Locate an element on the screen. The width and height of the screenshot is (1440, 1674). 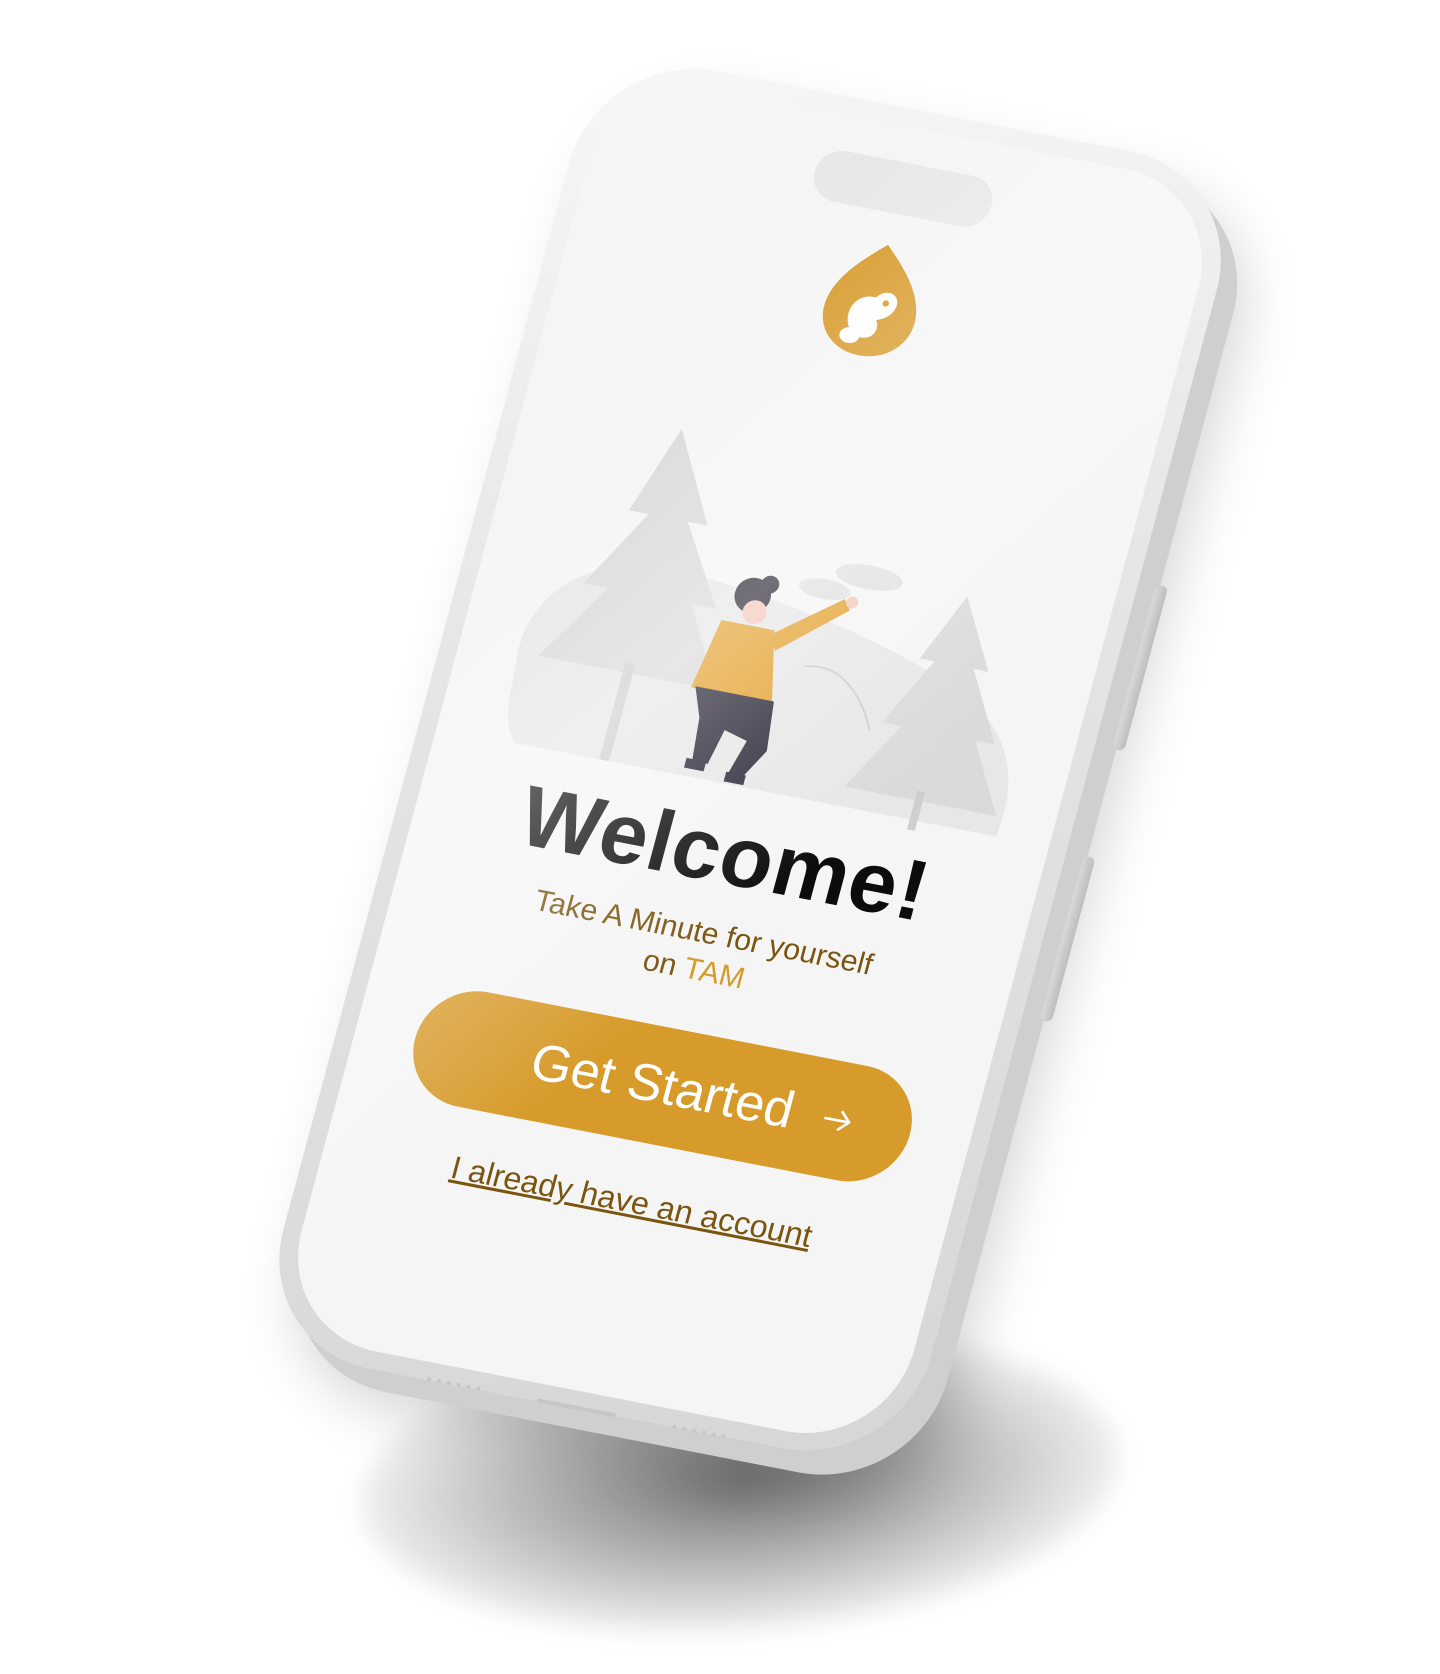
arrow-right-icon is located at coordinates (837, 1120).